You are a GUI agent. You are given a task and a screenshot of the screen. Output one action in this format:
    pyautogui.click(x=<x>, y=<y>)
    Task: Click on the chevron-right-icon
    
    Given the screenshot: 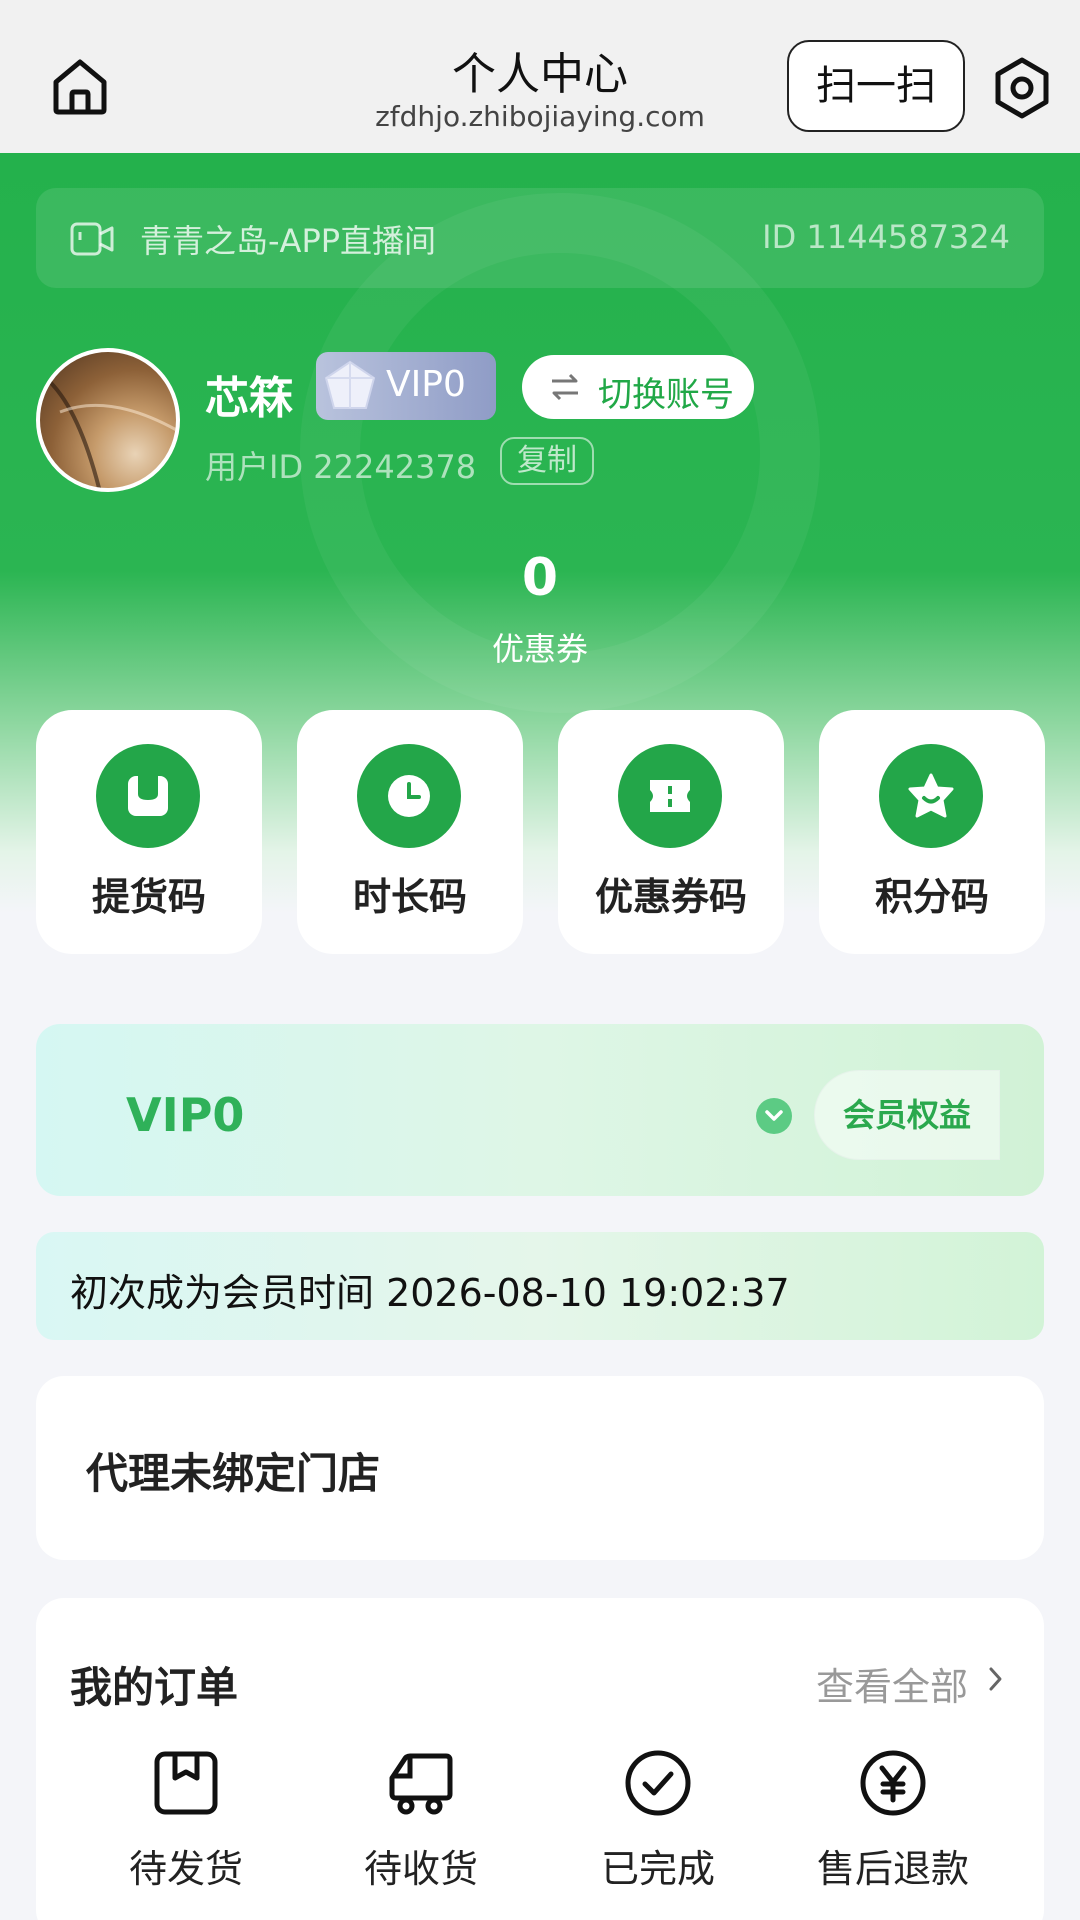 What is the action you would take?
    pyautogui.click(x=996, y=1679)
    